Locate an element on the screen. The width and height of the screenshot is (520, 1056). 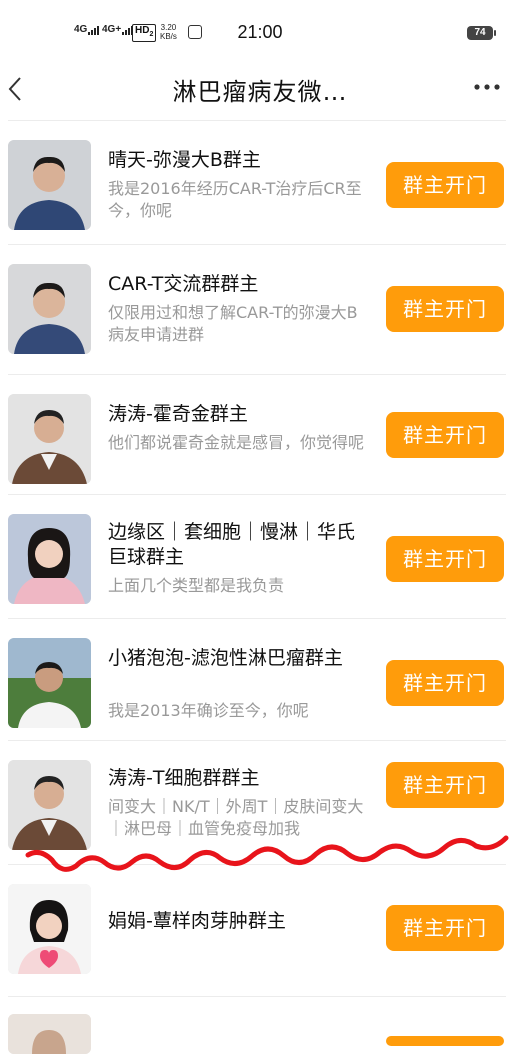
list-item: 边缘区｜套细胞｜慢淋｜华氏巨球群主 上面几个类型都是我负责 群主开门 is located at coordinates (260, 556).